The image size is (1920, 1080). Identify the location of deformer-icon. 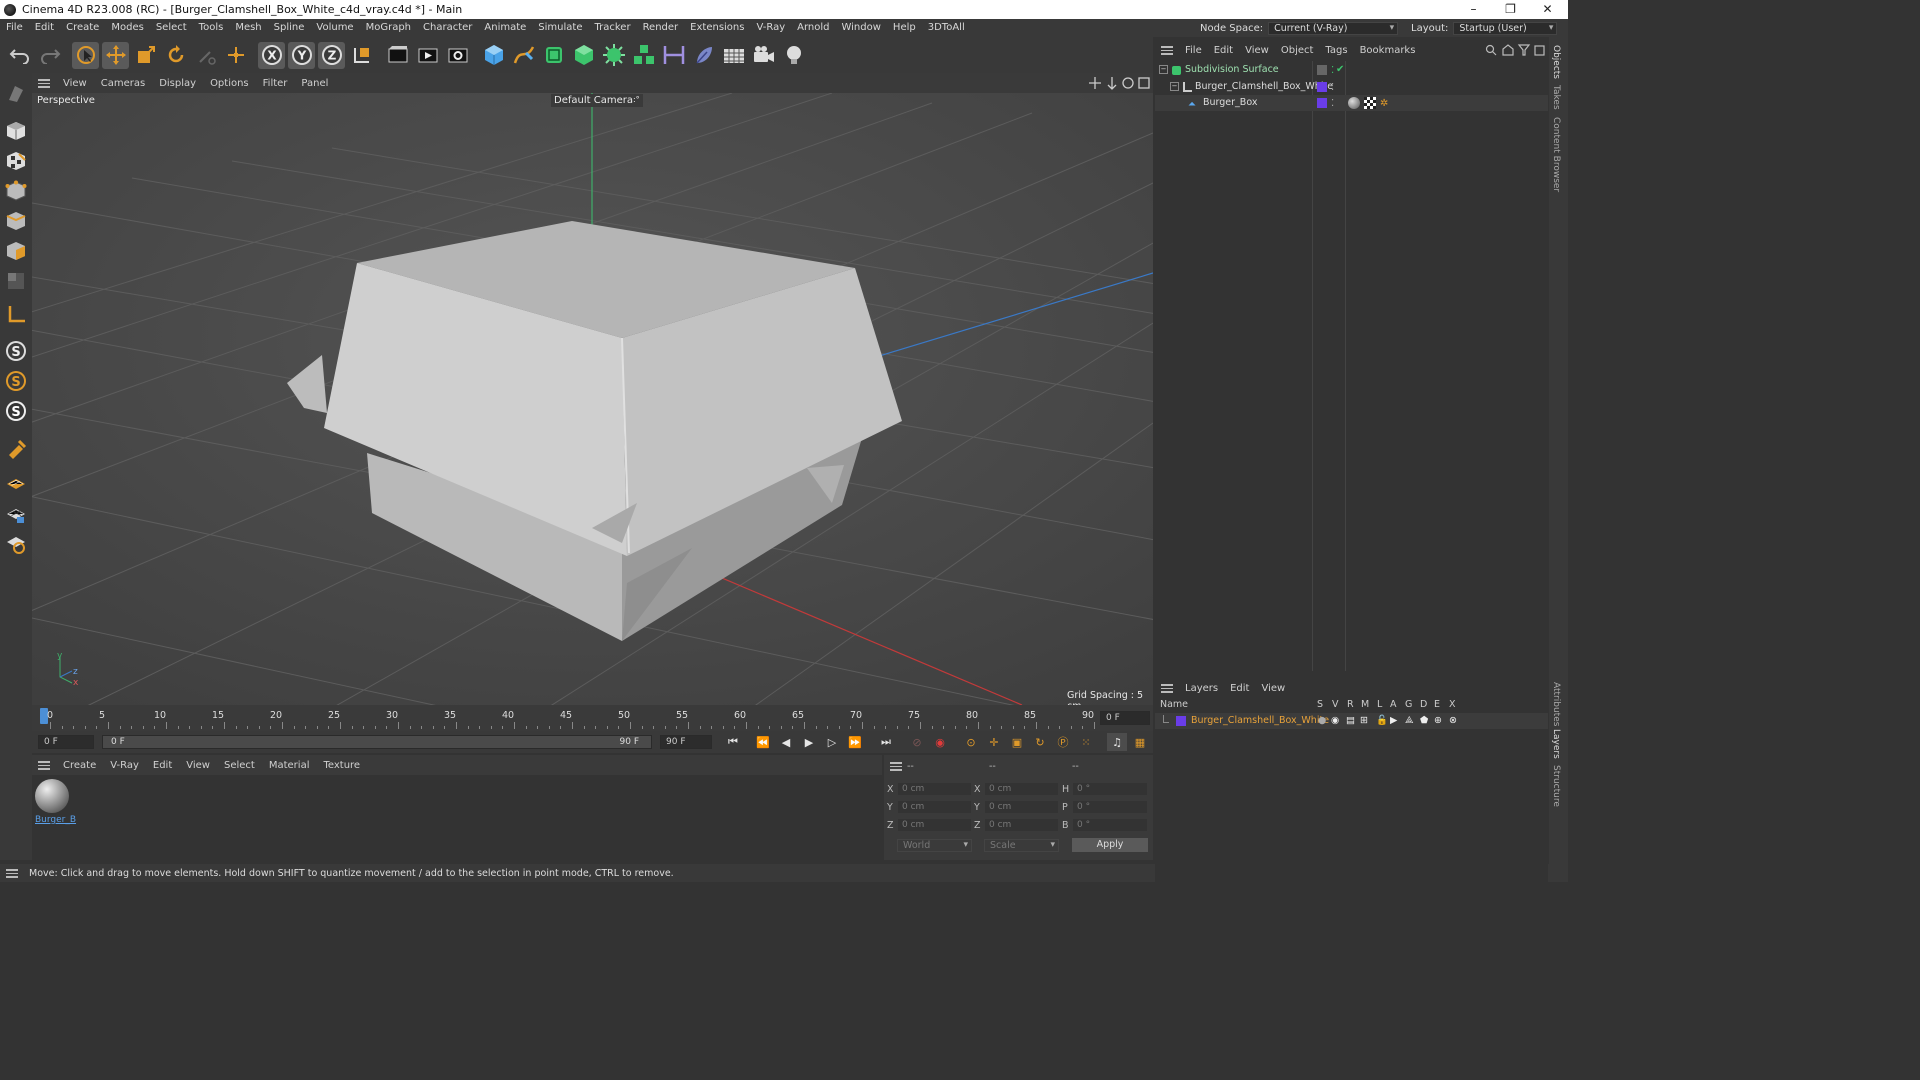
(673, 55).